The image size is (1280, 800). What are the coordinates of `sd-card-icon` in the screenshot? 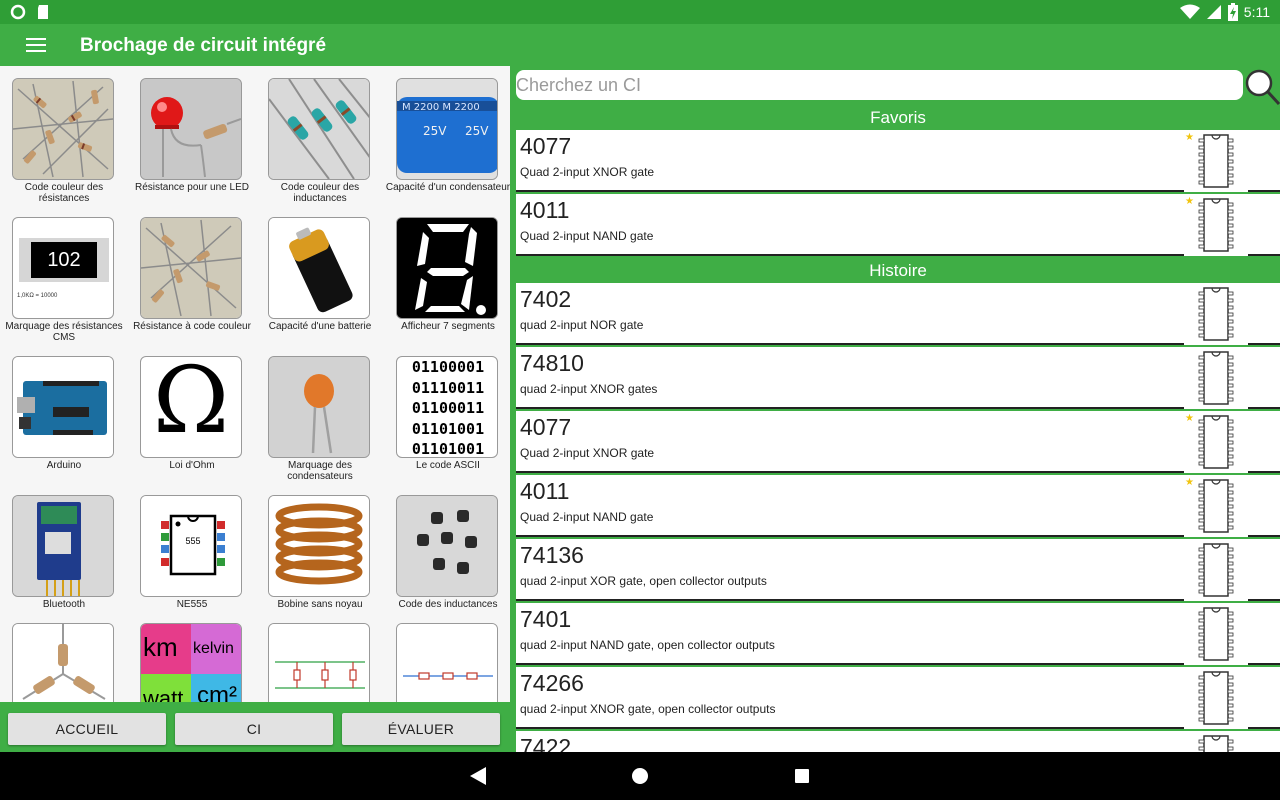 It's located at (43, 12).